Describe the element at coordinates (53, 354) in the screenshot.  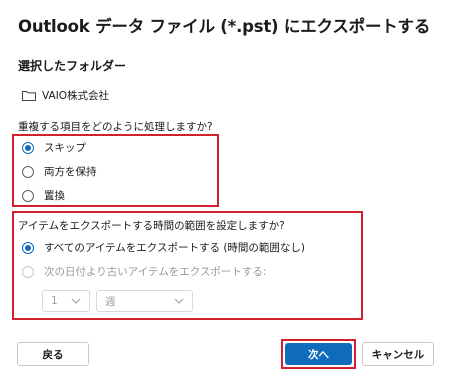
I see `back-button: 戻る` at that location.